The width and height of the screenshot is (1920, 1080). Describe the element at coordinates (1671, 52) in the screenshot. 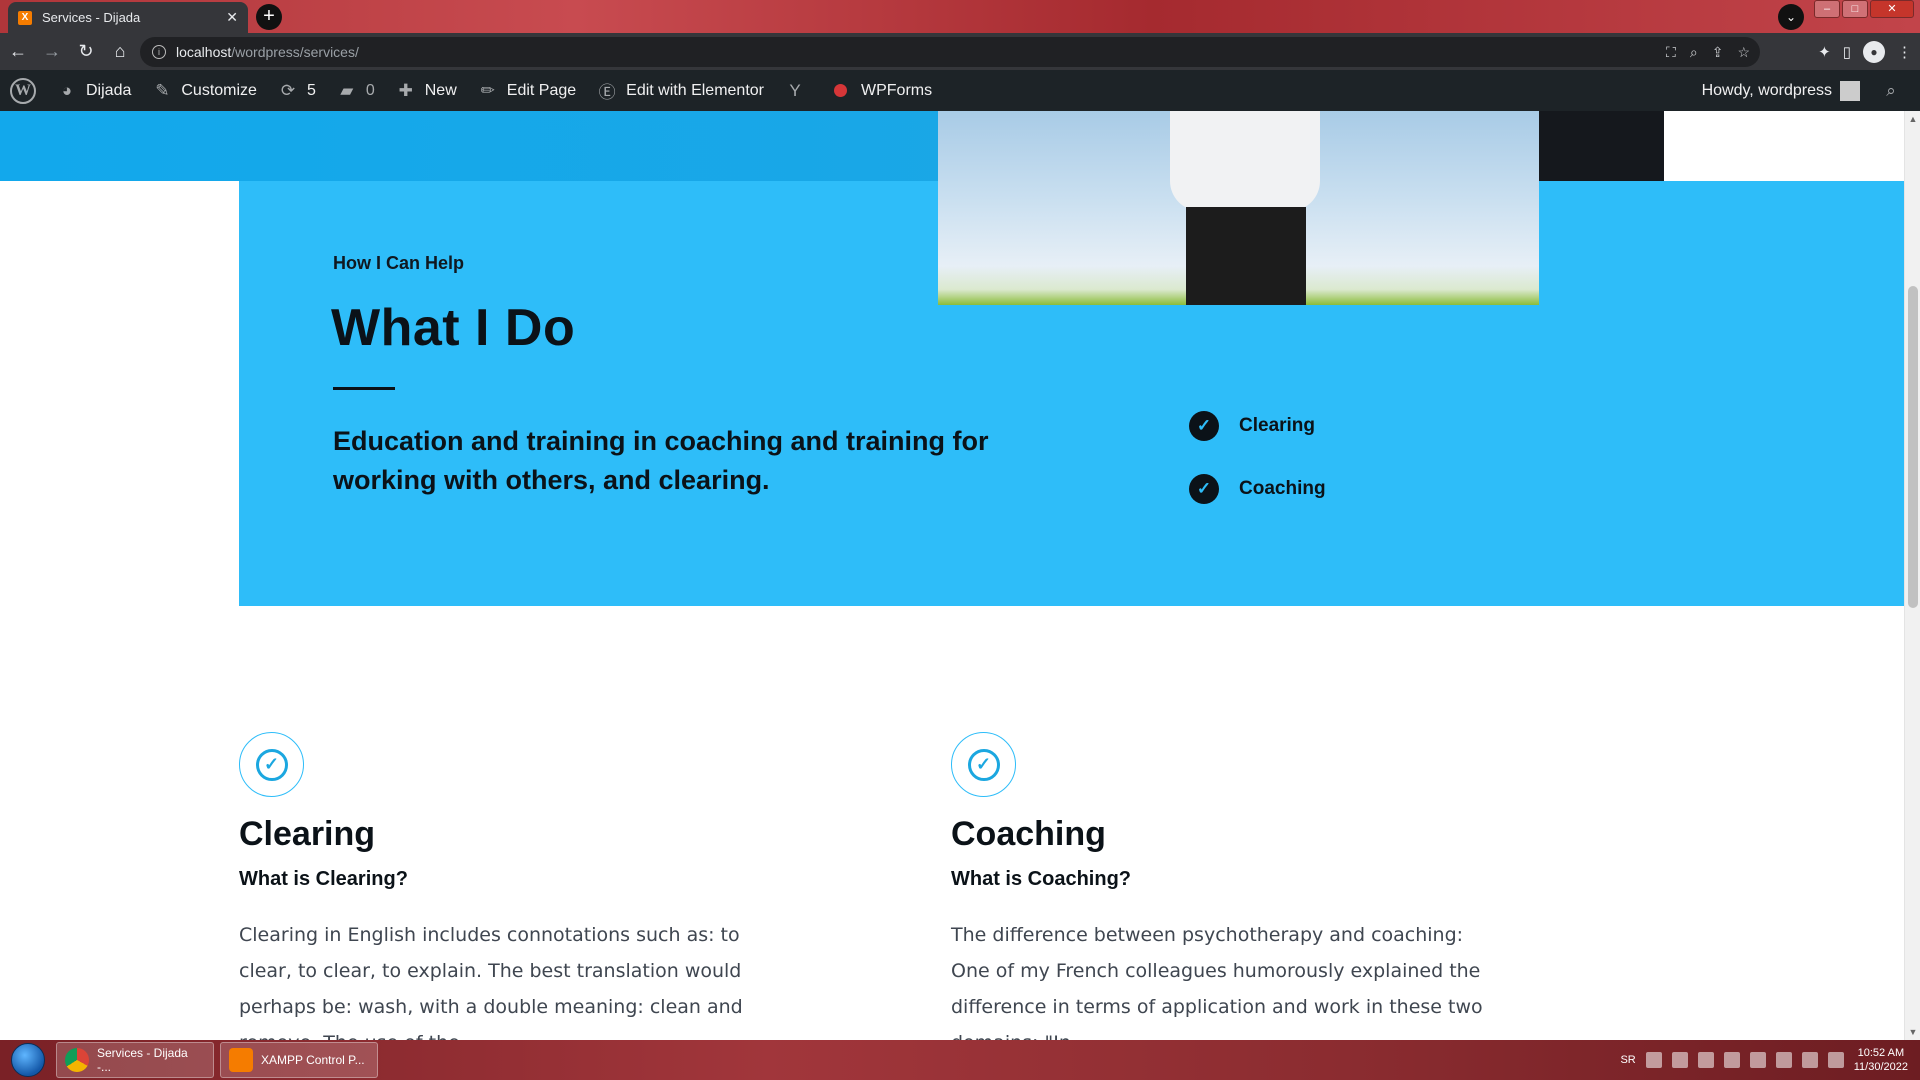

I see `translate-icon: ⛶` at that location.